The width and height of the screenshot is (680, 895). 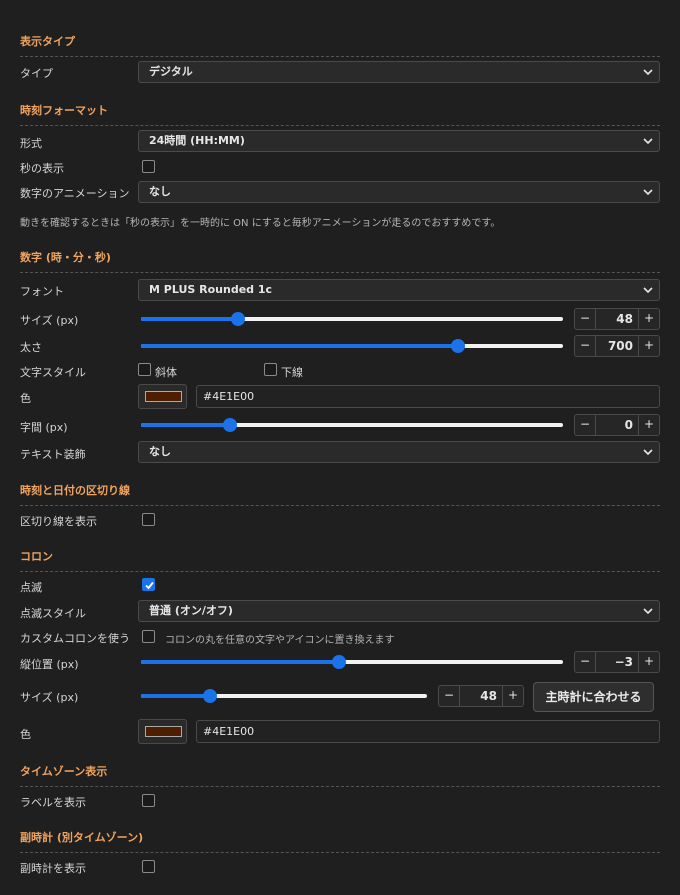 I want to click on color-hex-input: #4E1E00, so click(x=428, y=396).